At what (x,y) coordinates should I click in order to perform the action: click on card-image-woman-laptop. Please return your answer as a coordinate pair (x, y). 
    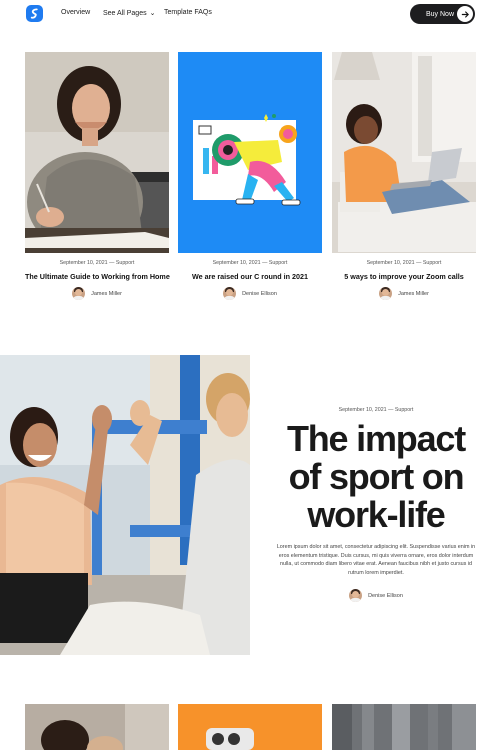
    Looking at the image, I should click on (404, 152).